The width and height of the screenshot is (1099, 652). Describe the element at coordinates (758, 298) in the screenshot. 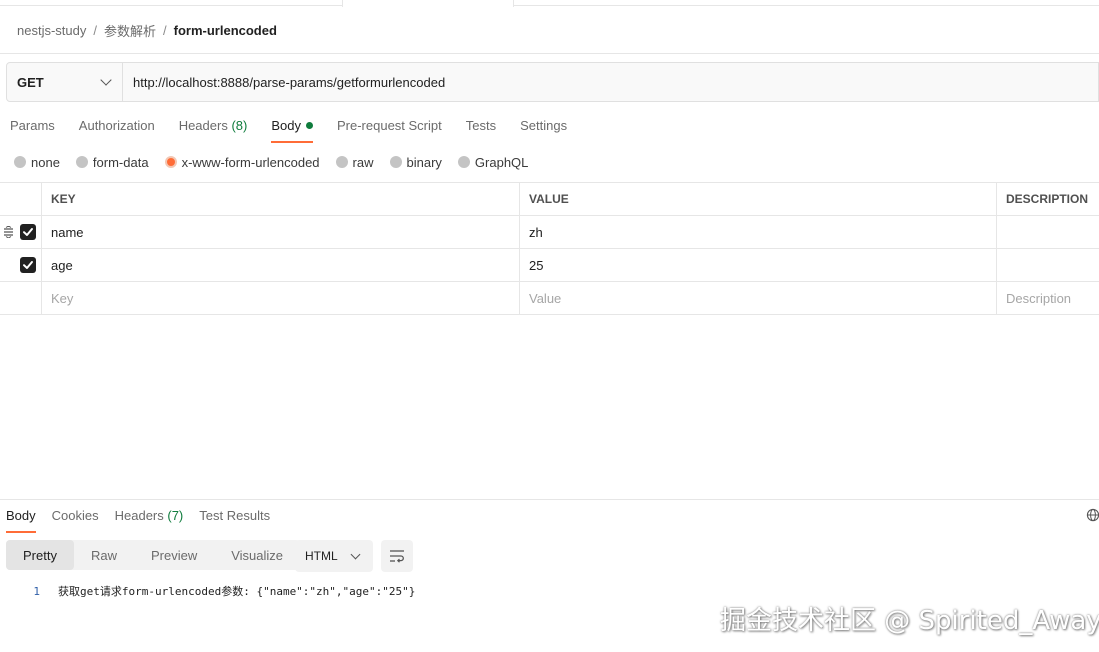

I see `new-value-input: Value` at that location.